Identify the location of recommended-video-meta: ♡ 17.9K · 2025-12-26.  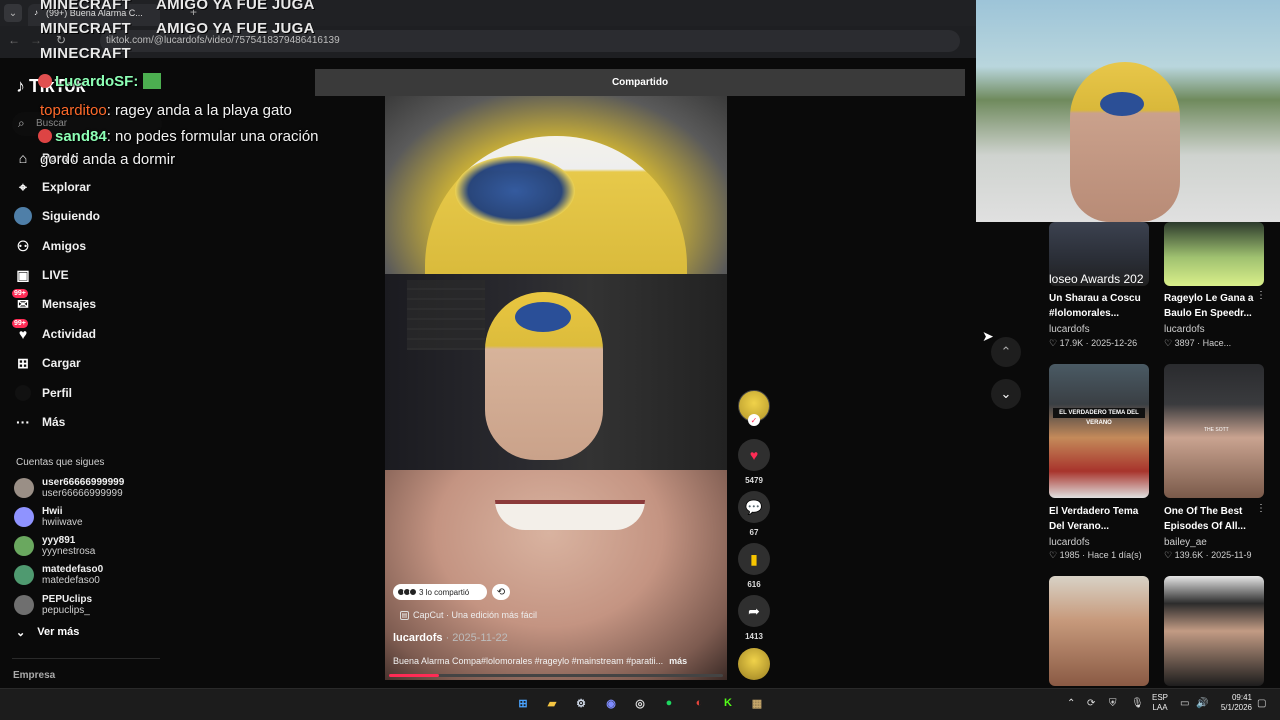
(1093, 343).